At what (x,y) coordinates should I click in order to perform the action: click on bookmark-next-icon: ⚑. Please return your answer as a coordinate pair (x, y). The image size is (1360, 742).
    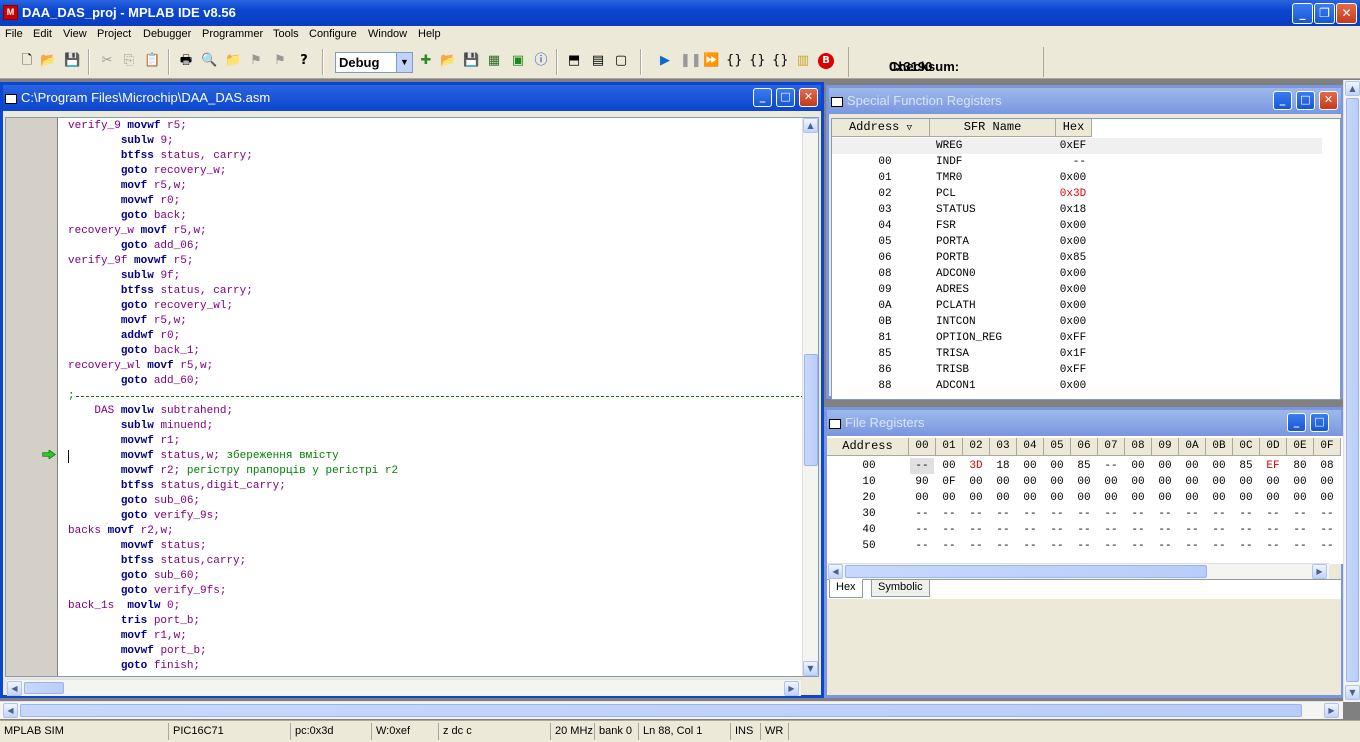
    Looking at the image, I should click on (280, 61).